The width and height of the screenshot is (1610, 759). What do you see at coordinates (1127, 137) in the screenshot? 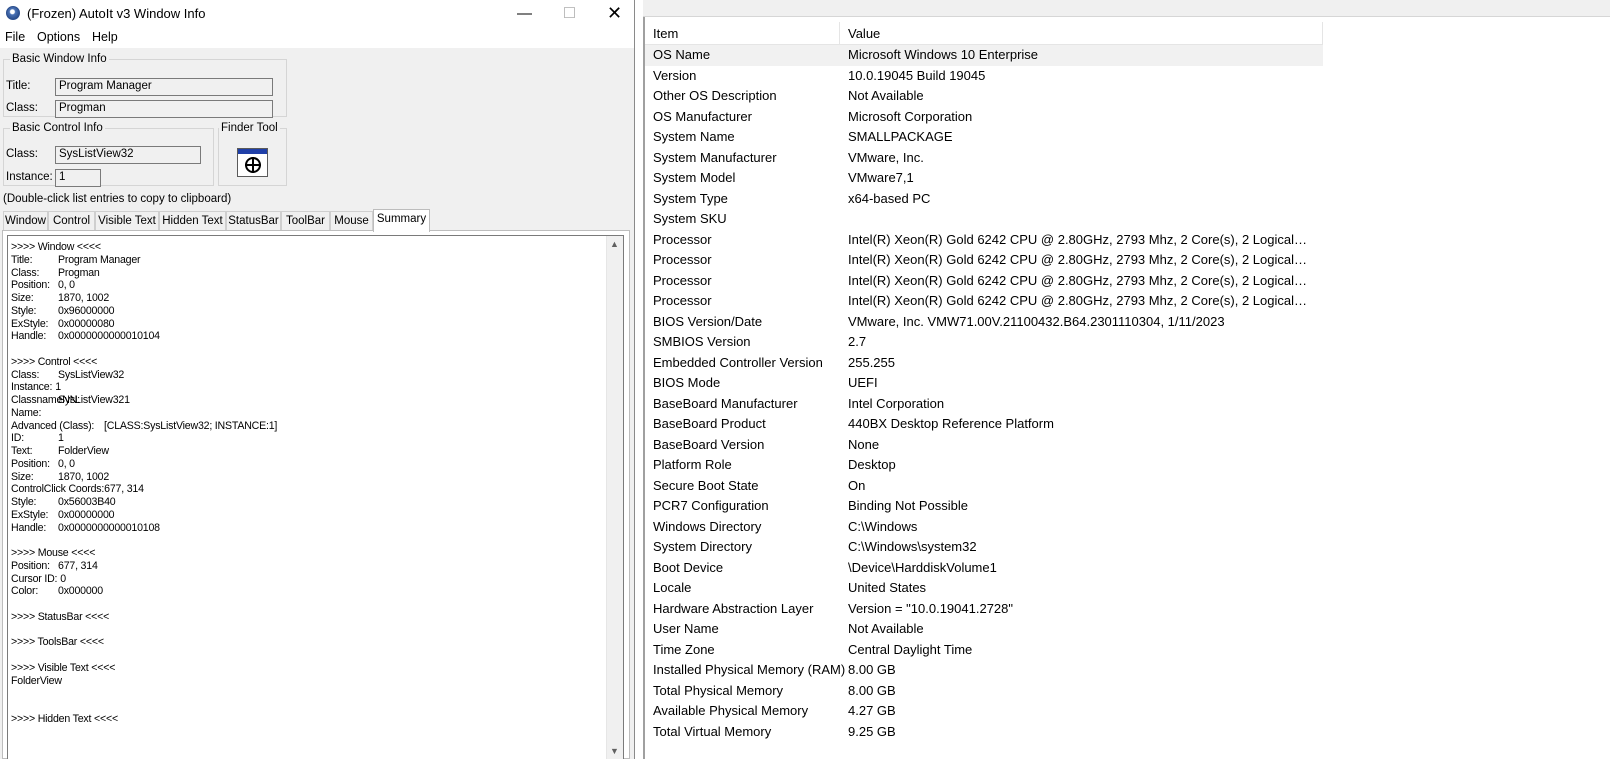
I see `table-row: System Name SMALLPACKAGE` at bounding box center [1127, 137].